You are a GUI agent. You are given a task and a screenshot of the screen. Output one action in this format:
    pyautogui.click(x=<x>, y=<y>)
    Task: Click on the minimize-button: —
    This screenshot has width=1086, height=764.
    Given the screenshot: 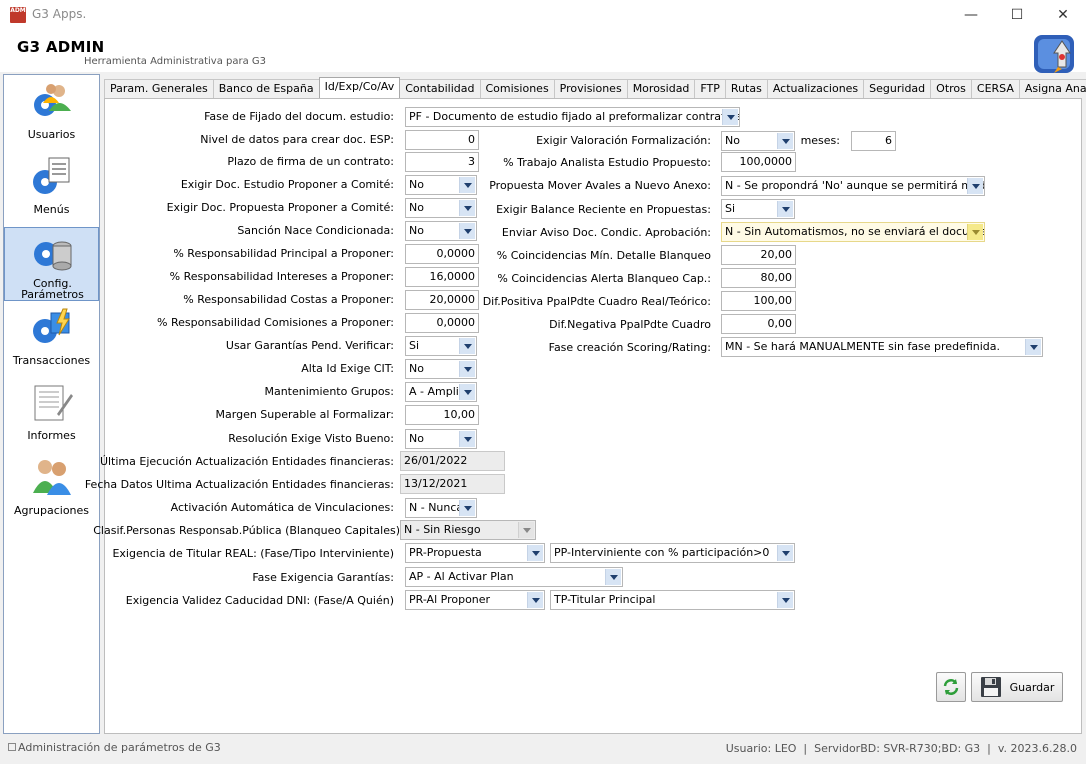 What is the action you would take?
    pyautogui.click(x=971, y=15)
    